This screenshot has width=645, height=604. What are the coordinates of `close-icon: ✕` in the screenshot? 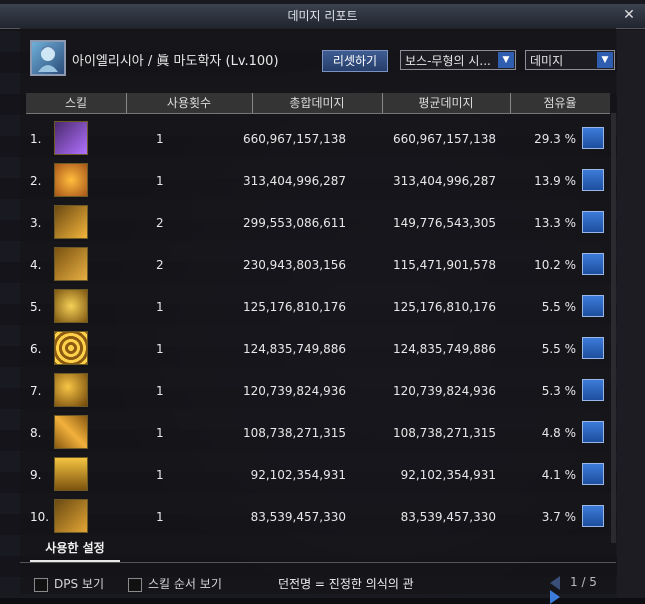 It's located at (629, 15).